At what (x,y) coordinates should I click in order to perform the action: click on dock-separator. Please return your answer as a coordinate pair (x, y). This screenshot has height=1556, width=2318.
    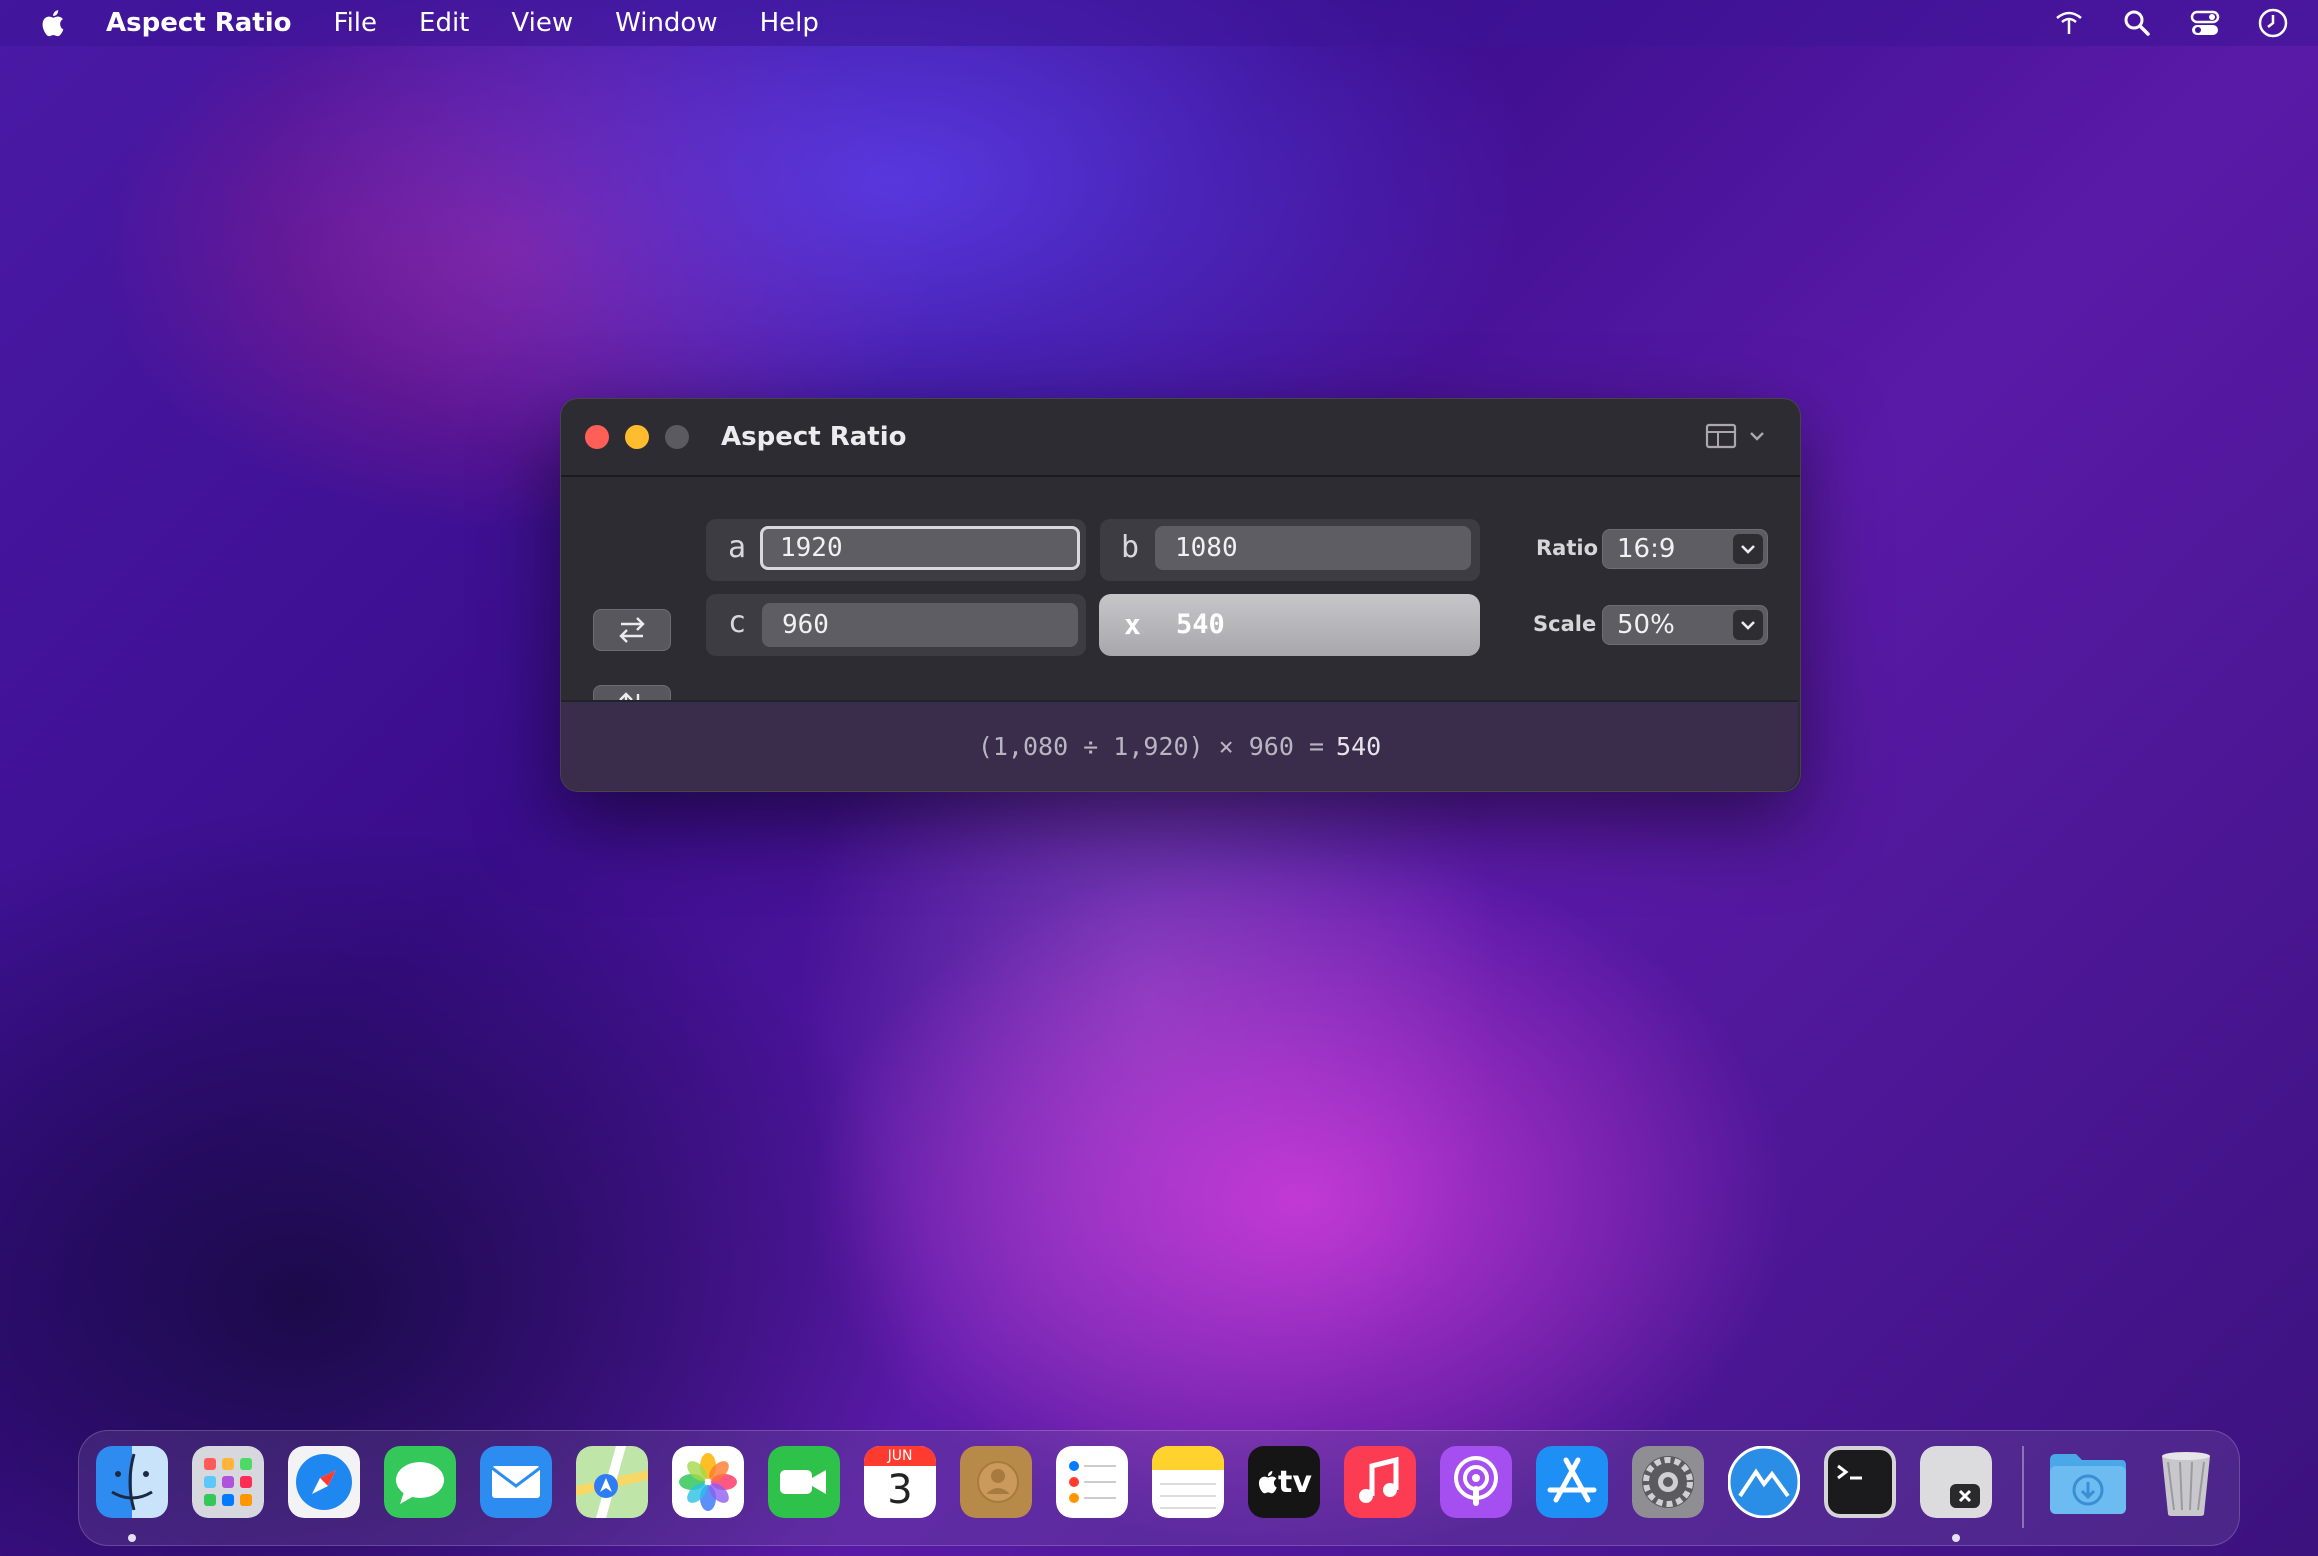
    Looking at the image, I should click on (2023, 1487).